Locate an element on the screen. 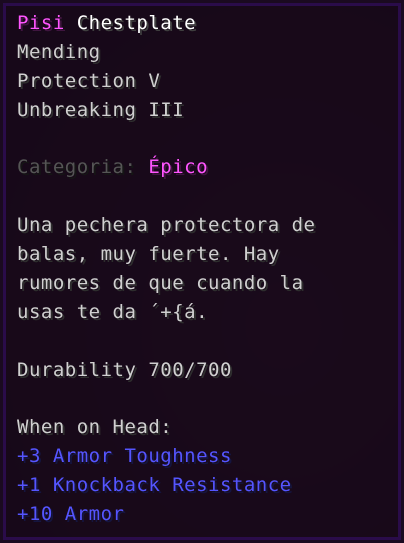 Image resolution: width=404 pixels, height=543 pixels. category-value: Épico is located at coordinates (178, 167).